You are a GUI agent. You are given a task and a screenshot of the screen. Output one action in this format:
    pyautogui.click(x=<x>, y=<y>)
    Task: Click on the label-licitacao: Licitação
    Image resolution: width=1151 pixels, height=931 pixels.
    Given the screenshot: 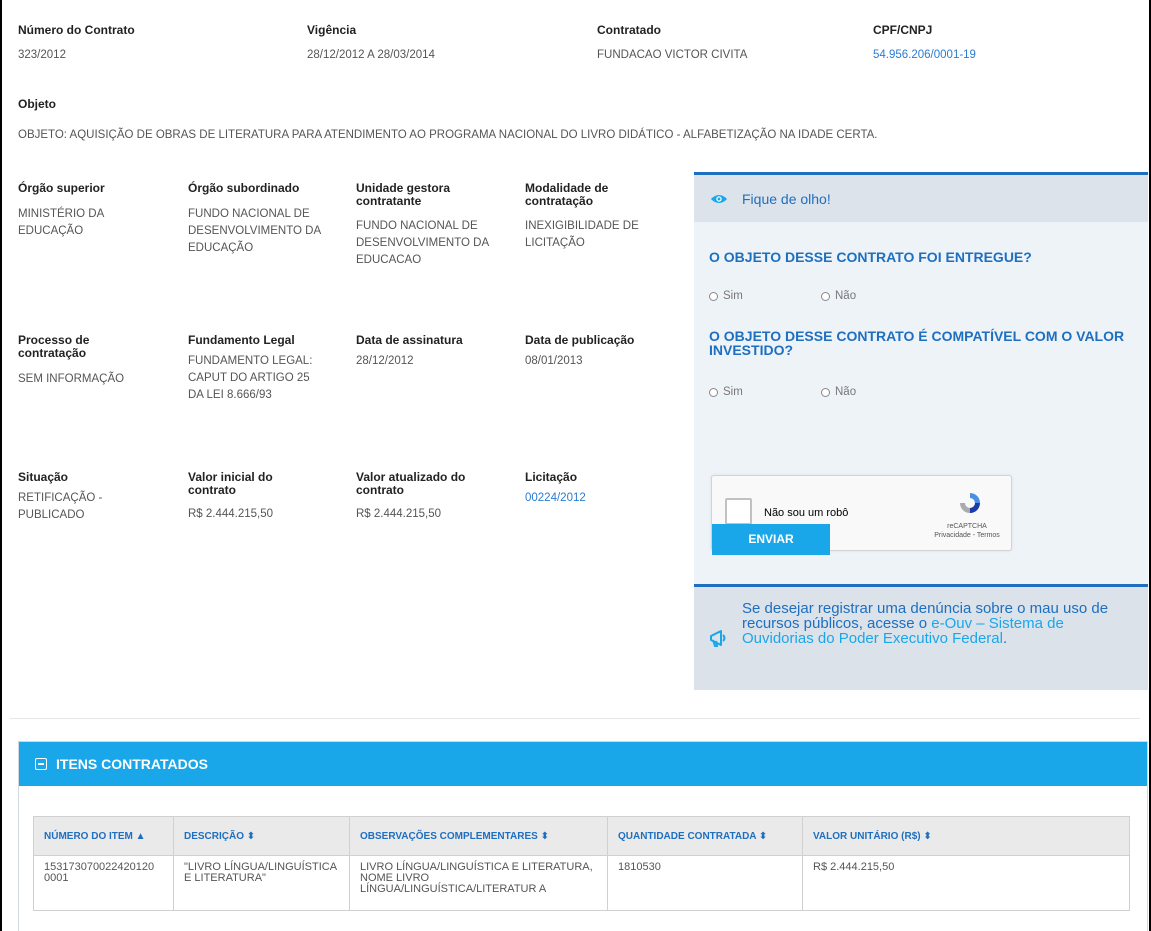 What is the action you would take?
    pyautogui.click(x=551, y=477)
    